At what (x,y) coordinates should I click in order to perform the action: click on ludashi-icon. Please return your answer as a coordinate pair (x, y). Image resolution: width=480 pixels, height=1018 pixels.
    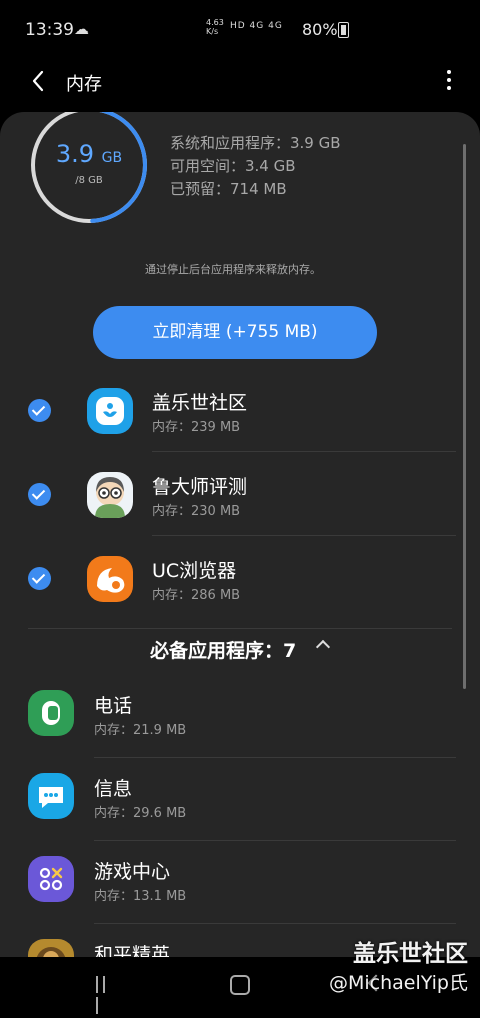
    Looking at the image, I should click on (110, 495).